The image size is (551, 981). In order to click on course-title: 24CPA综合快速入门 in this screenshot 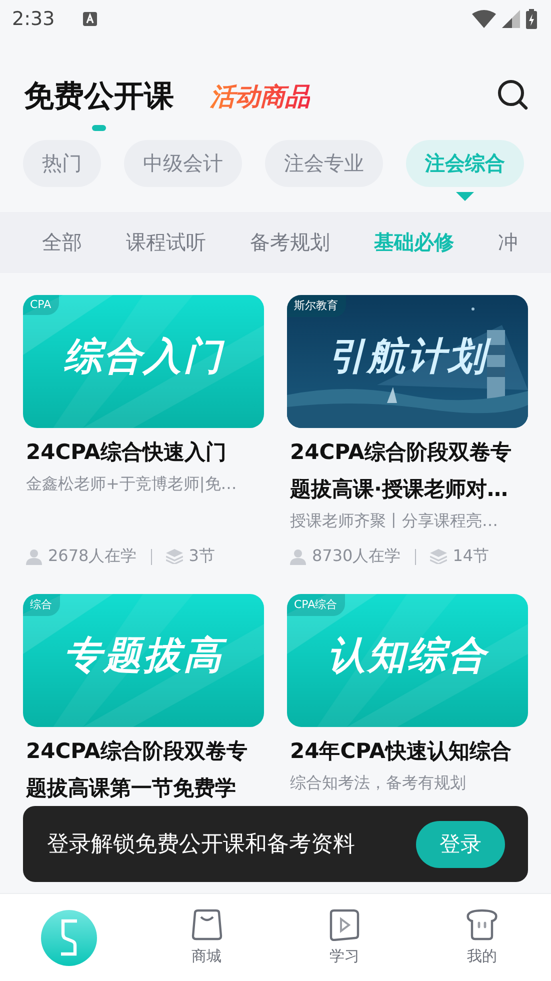, I will do `click(143, 452)`.